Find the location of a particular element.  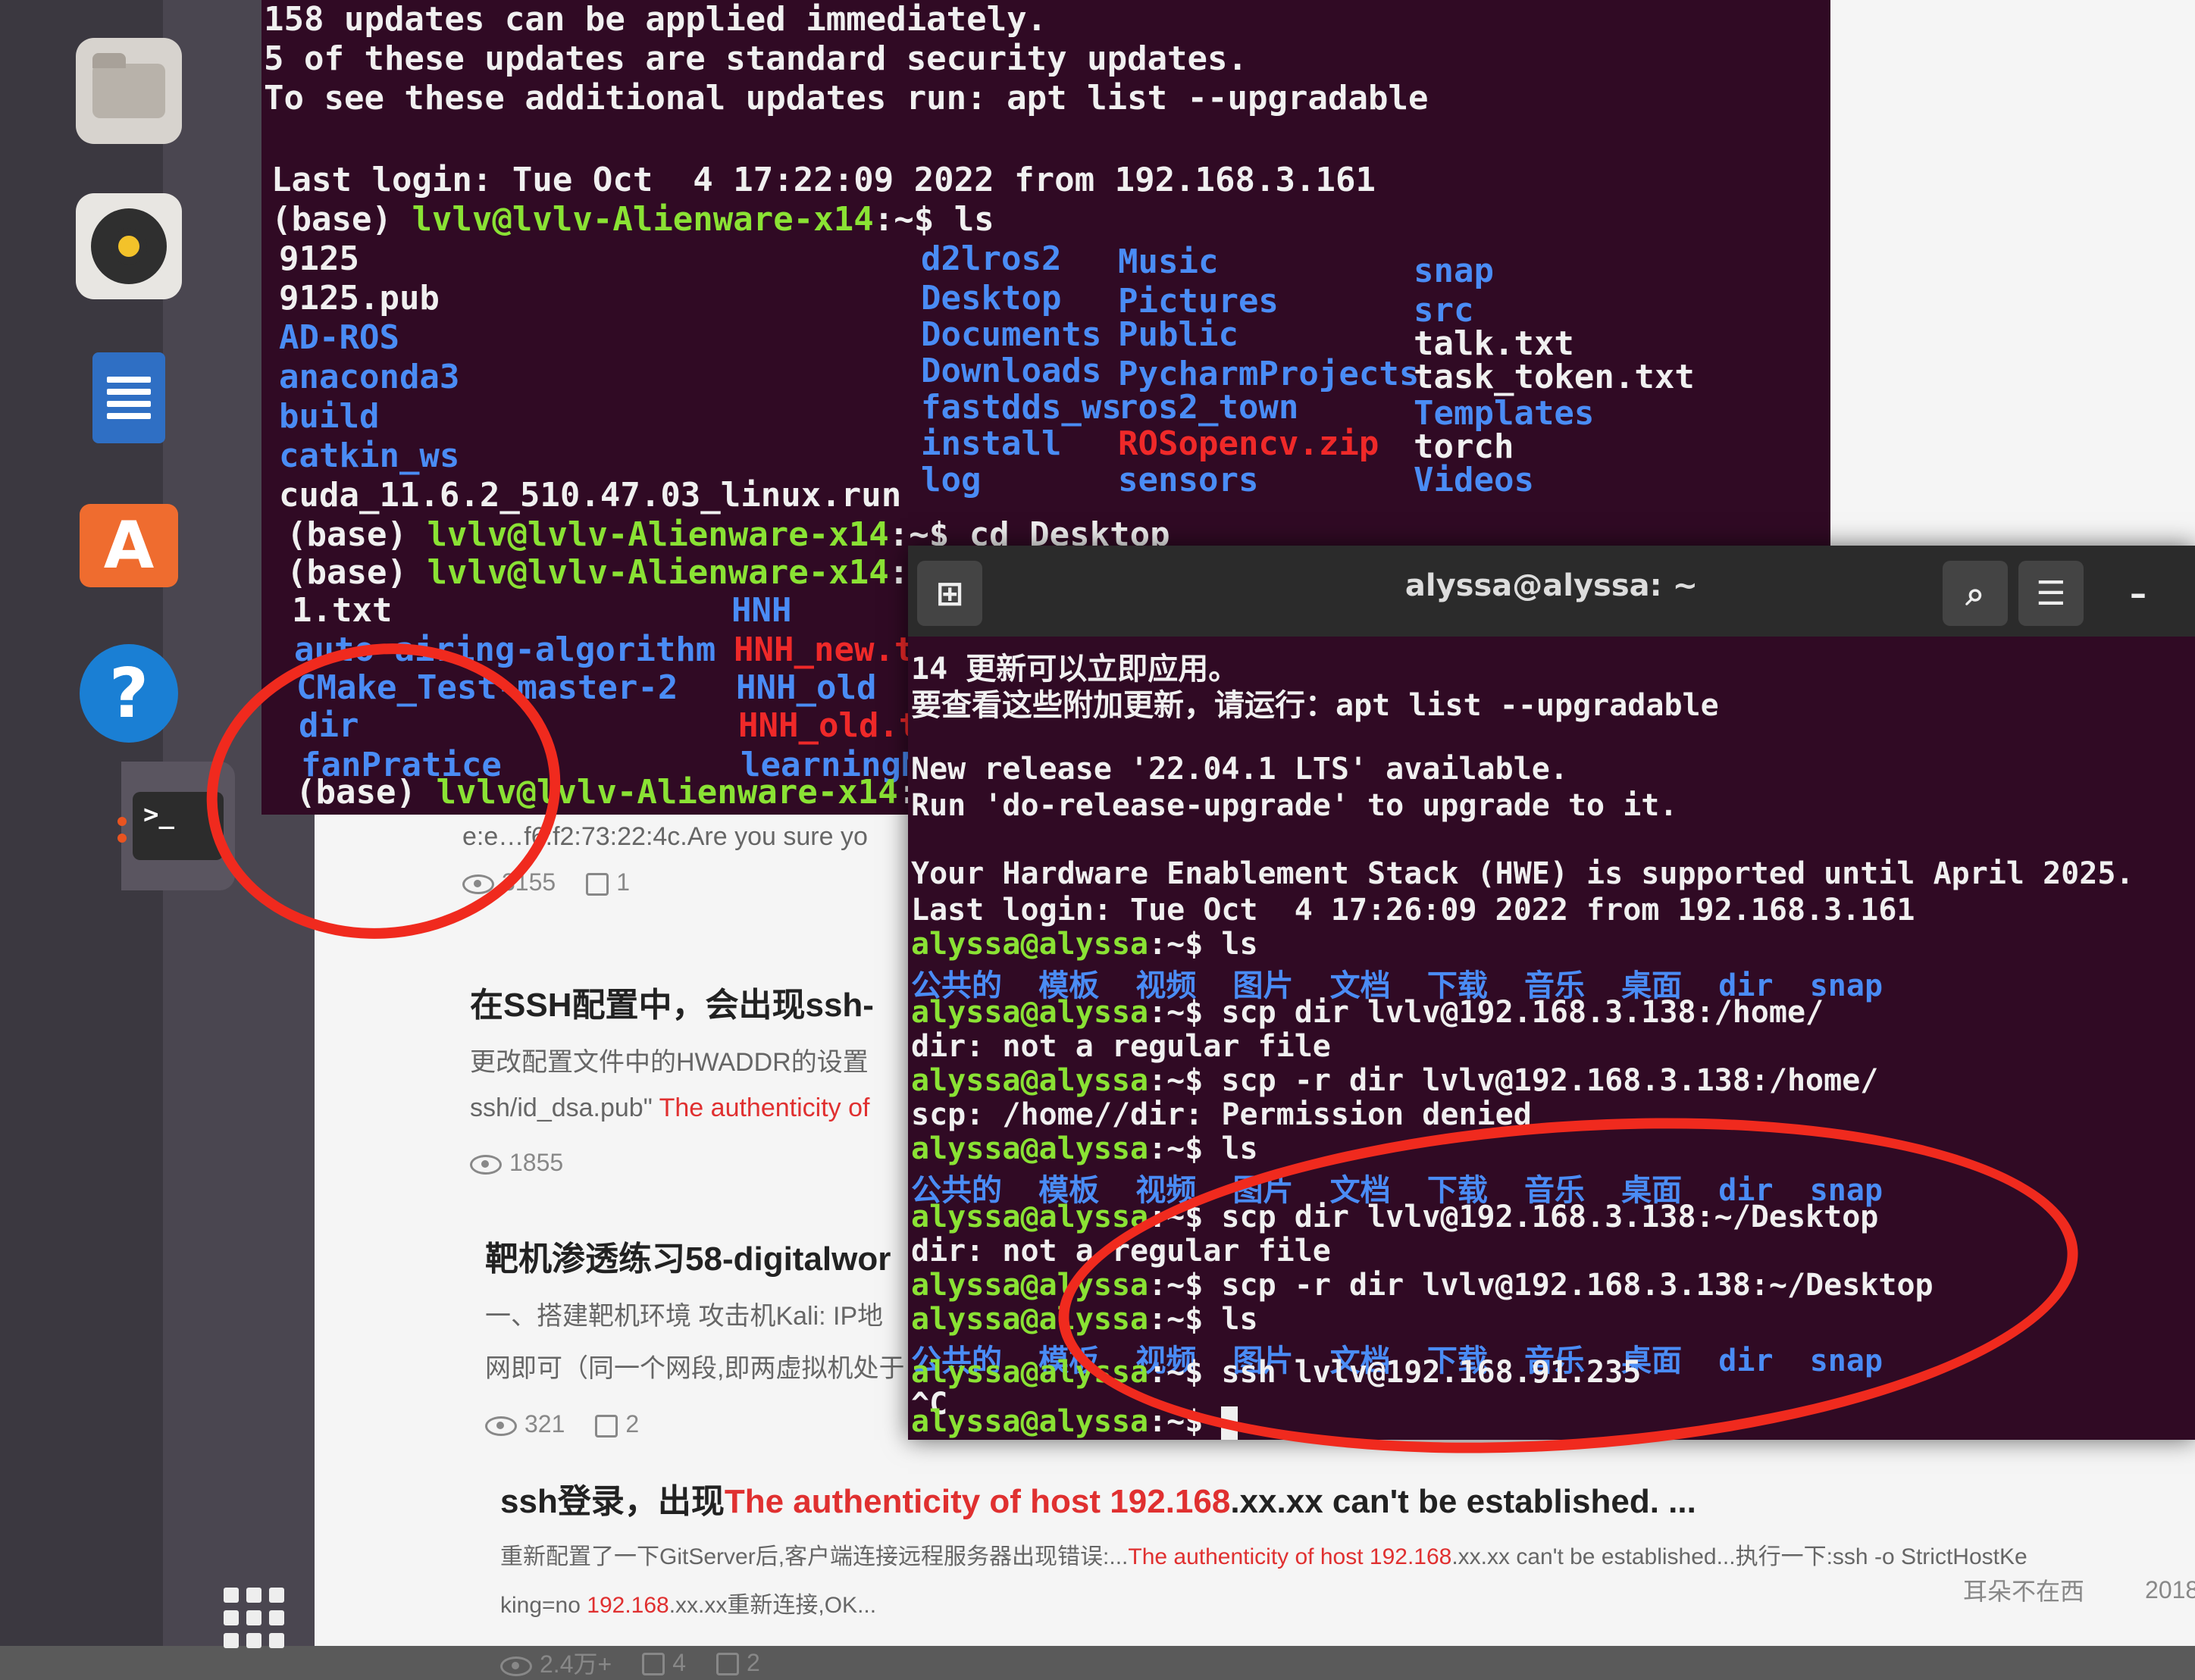

ls-entry: Public is located at coordinates (1178, 334).